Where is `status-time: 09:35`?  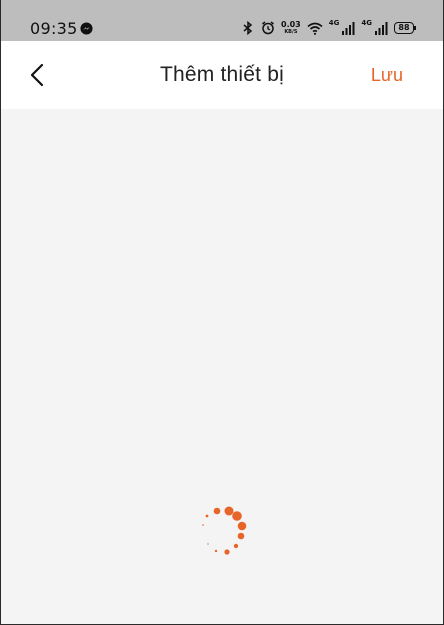 status-time: 09:35 is located at coordinates (54, 28).